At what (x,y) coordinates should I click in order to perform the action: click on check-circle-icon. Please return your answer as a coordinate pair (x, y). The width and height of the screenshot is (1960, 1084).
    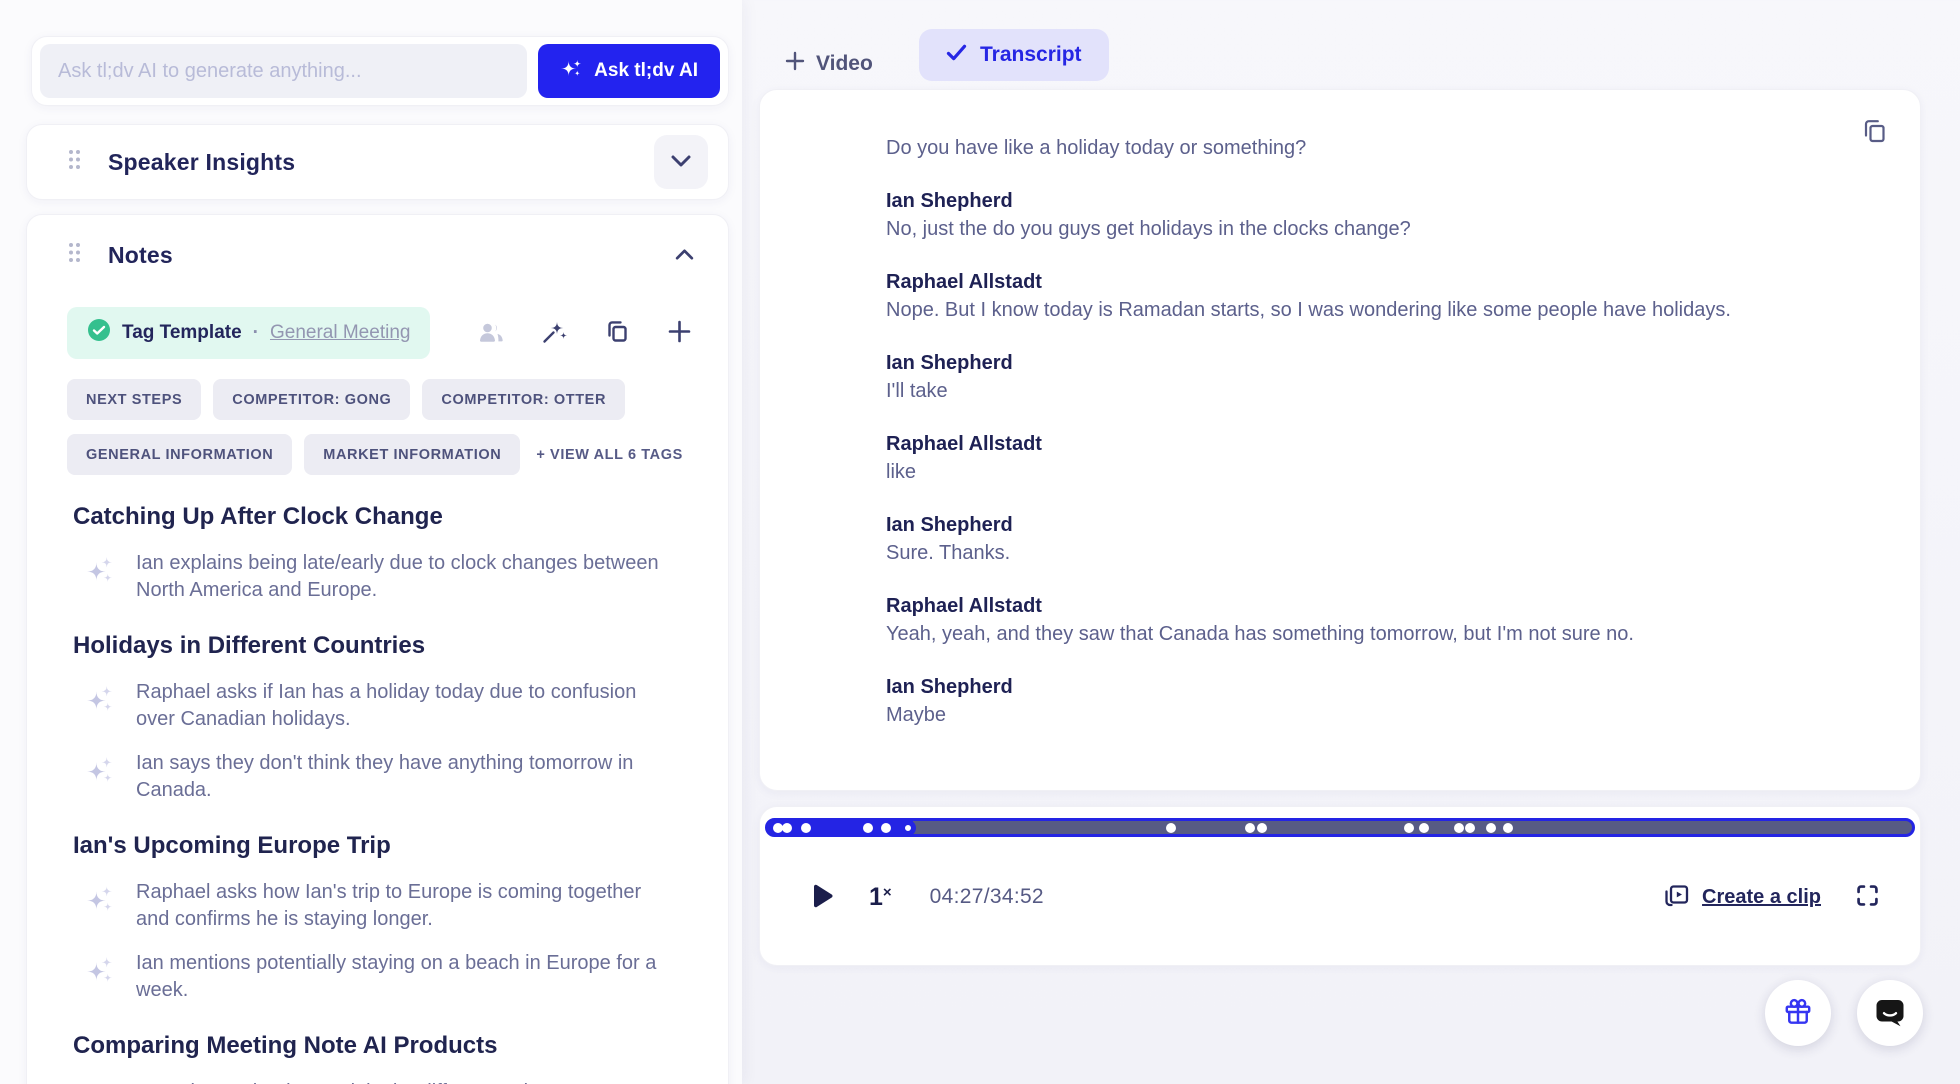
    Looking at the image, I should click on (99, 333).